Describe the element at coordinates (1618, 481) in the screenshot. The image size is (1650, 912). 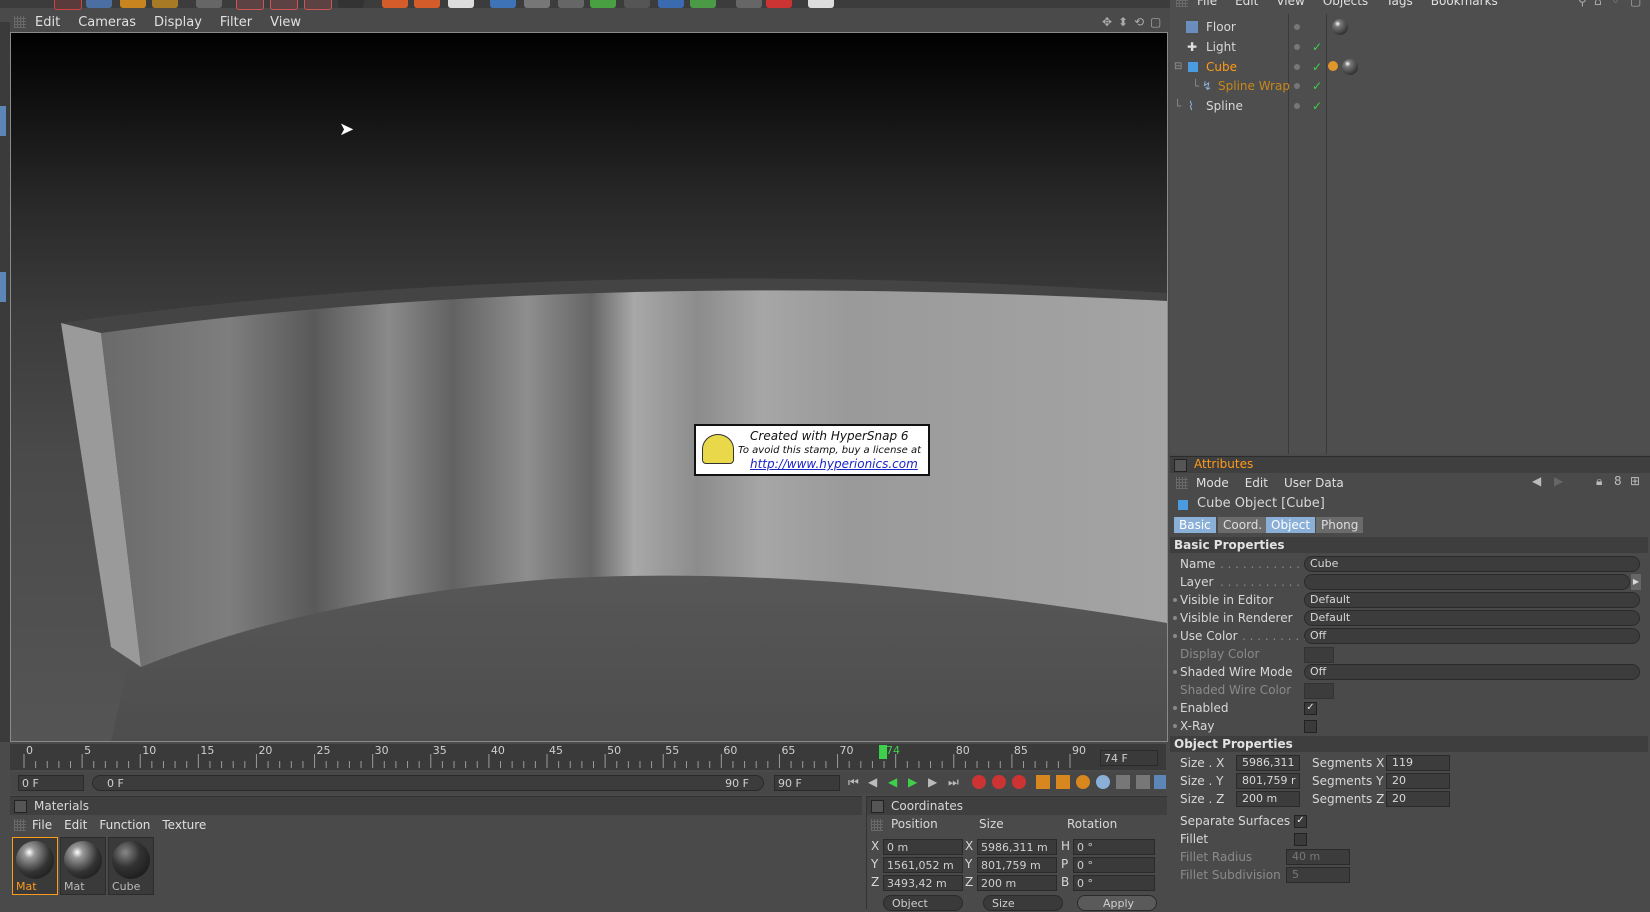
I see `link-icon: 8` at that location.